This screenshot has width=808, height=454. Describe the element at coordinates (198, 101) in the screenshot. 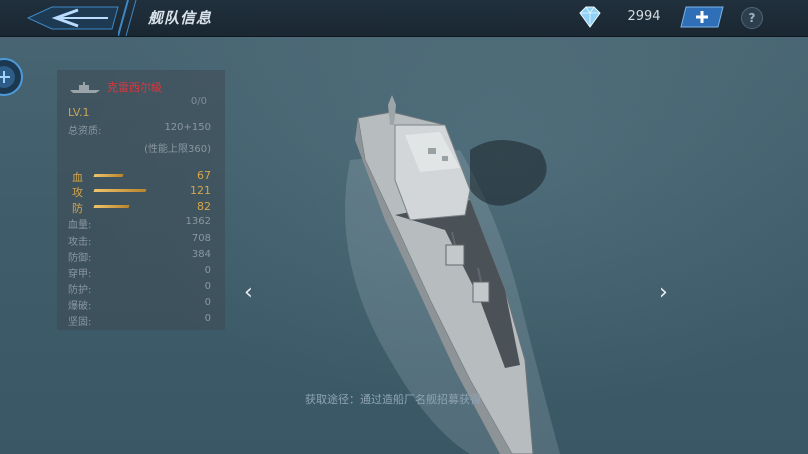

I see `ship-count: 0/0` at that location.